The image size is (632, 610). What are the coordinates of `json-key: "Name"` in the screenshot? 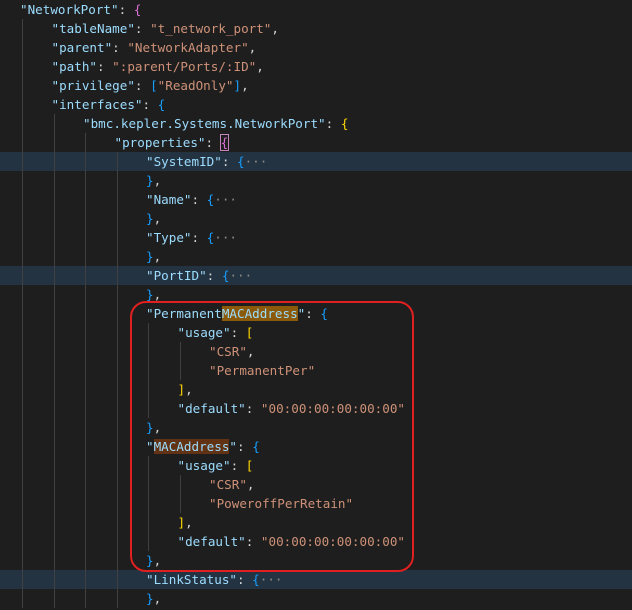 It's located at (169, 199).